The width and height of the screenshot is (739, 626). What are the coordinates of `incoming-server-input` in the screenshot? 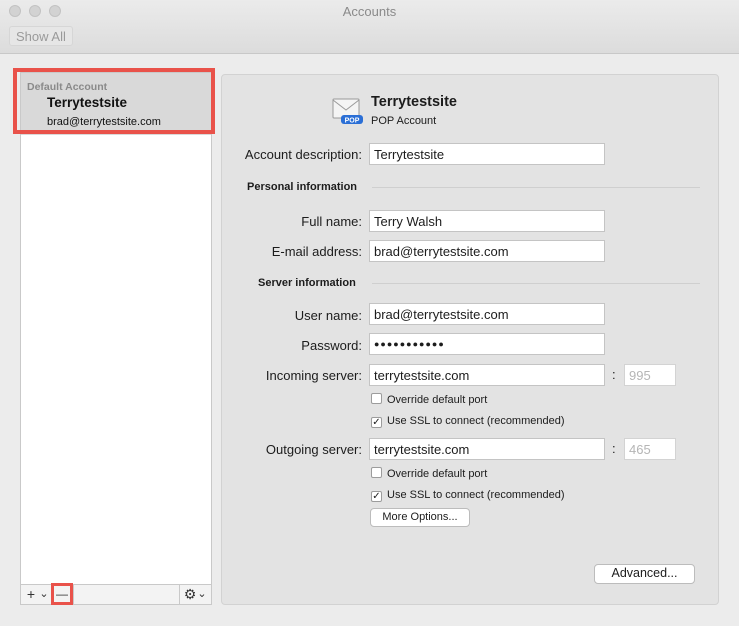 It's located at (487, 375).